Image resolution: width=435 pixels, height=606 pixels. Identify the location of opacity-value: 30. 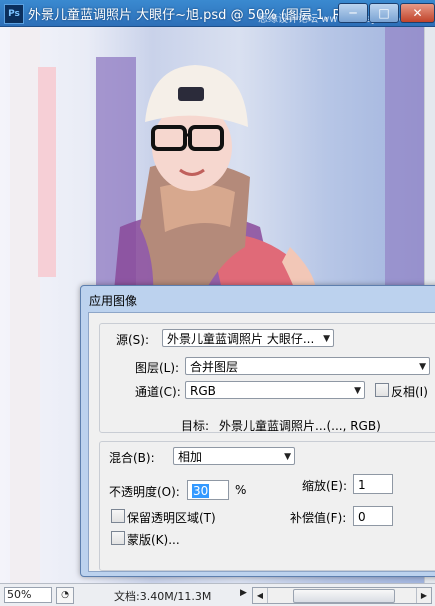
(201, 491).